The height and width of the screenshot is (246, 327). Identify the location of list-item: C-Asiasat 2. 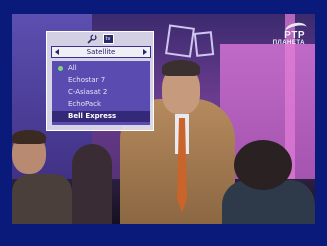
(101, 92).